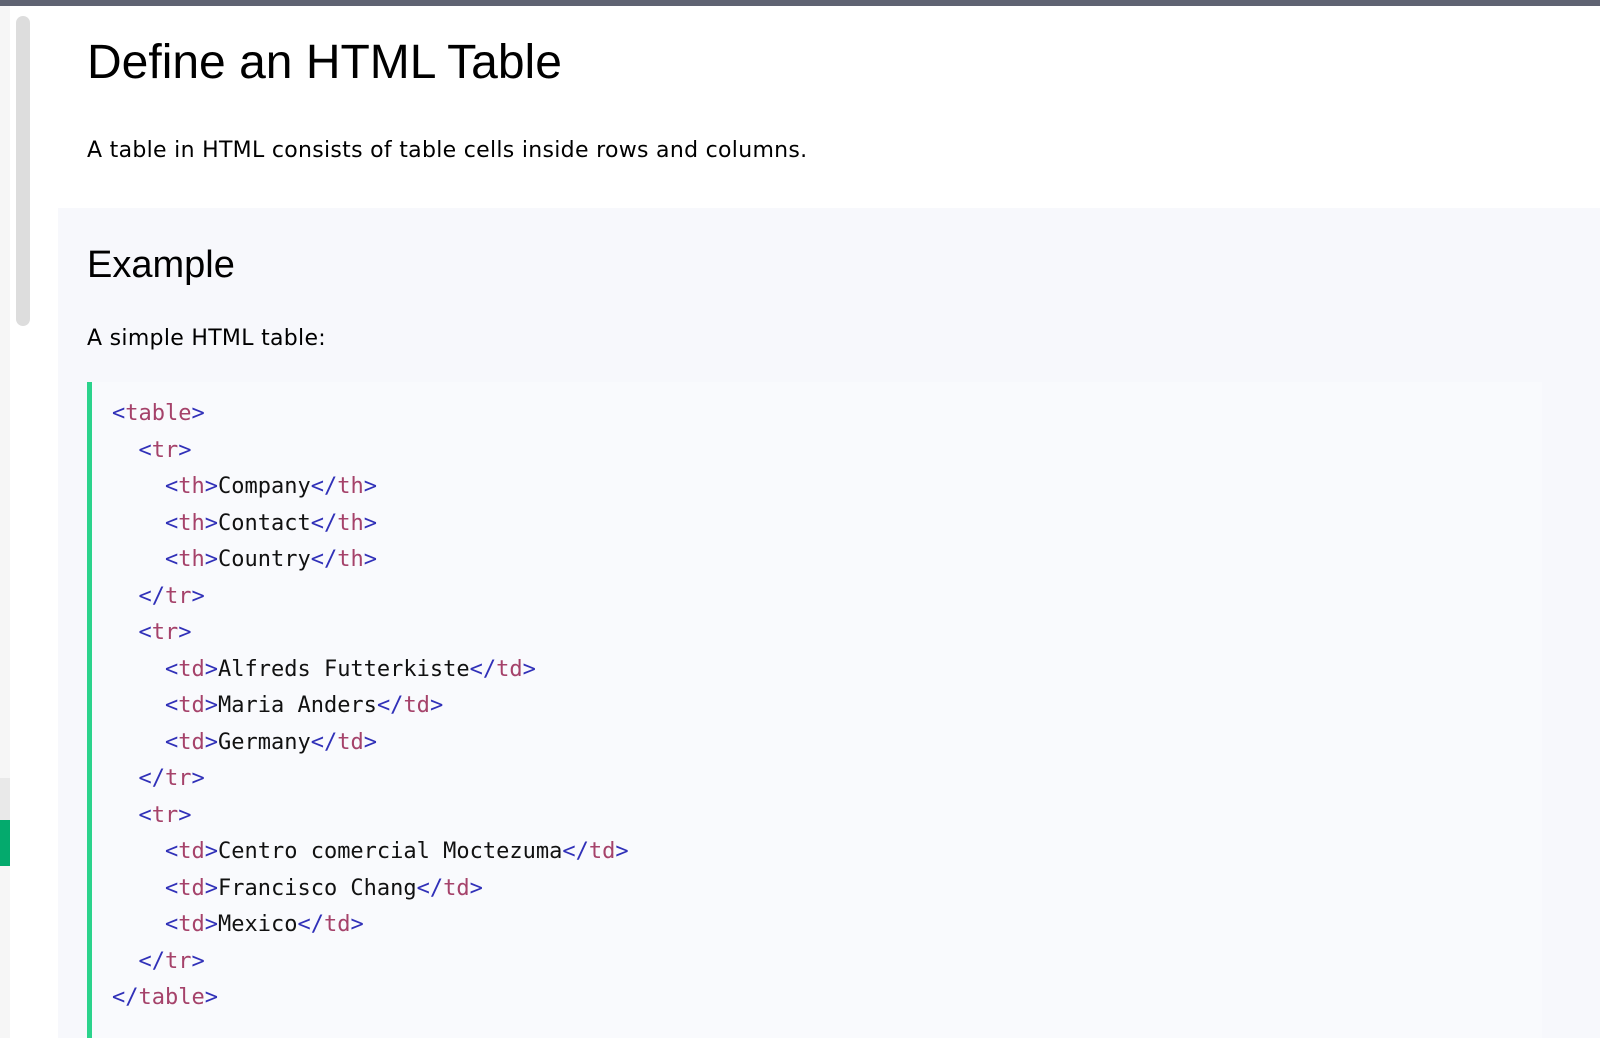 The image size is (1600, 1038). Describe the element at coordinates (206, 338) in the screenshot. I see `example-description: A simple HTML table:` at that location.